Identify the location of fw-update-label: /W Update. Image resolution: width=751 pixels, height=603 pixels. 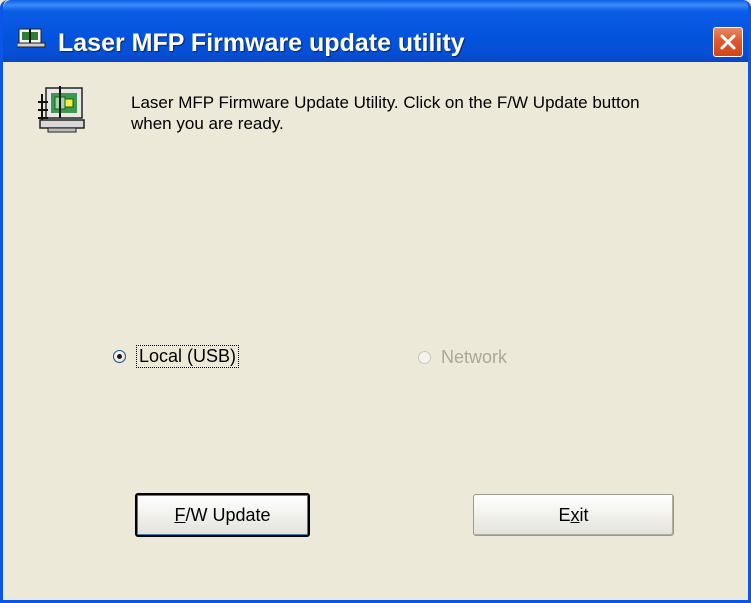
(228, 515).